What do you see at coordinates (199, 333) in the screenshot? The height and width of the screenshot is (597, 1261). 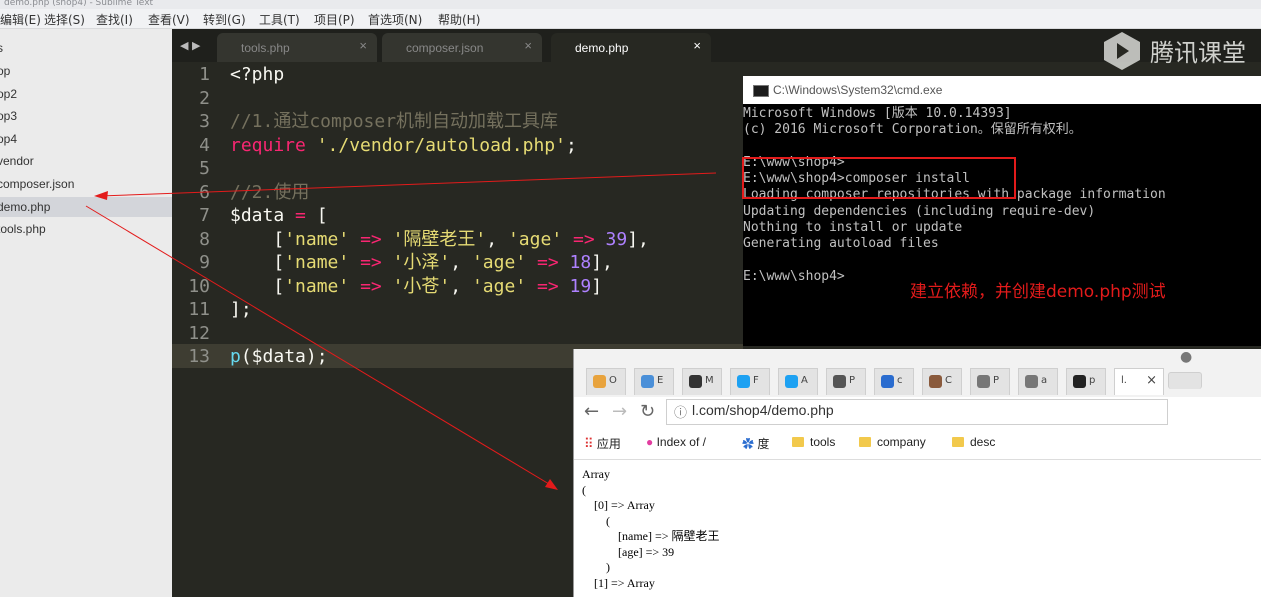 I see `line-number: 12` at bounding box center [199, 333].